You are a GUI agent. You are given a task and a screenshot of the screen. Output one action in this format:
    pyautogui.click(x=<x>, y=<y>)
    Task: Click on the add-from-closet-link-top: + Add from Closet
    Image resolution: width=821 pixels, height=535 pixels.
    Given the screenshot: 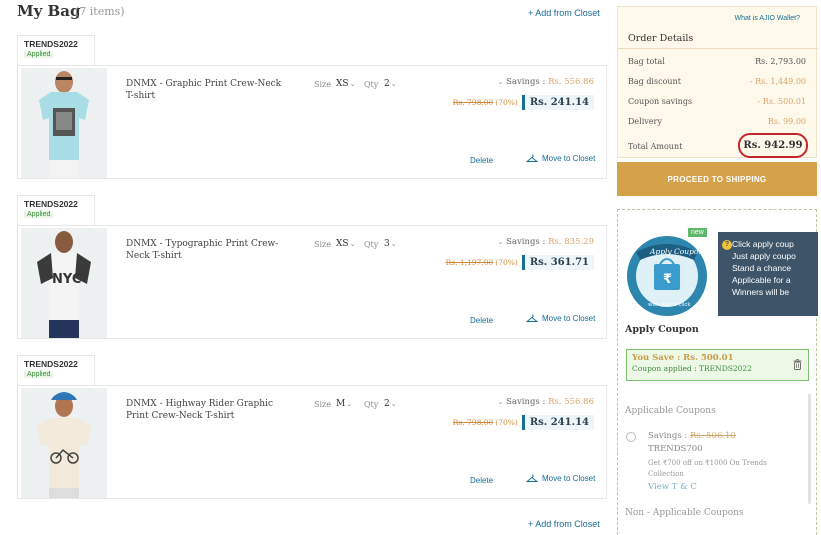 What is the action you would take?
    pyautogui.click(x=564, y=13)
    